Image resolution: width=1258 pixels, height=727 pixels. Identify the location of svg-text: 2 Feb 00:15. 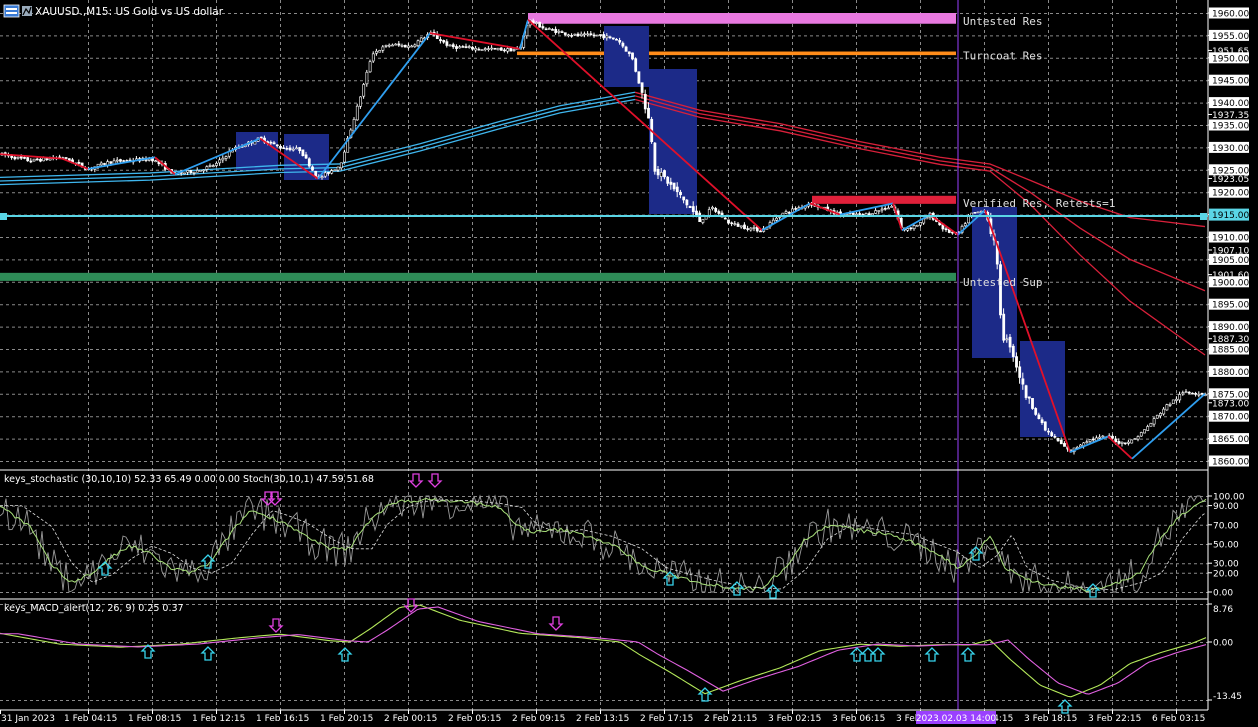
(410, 719).